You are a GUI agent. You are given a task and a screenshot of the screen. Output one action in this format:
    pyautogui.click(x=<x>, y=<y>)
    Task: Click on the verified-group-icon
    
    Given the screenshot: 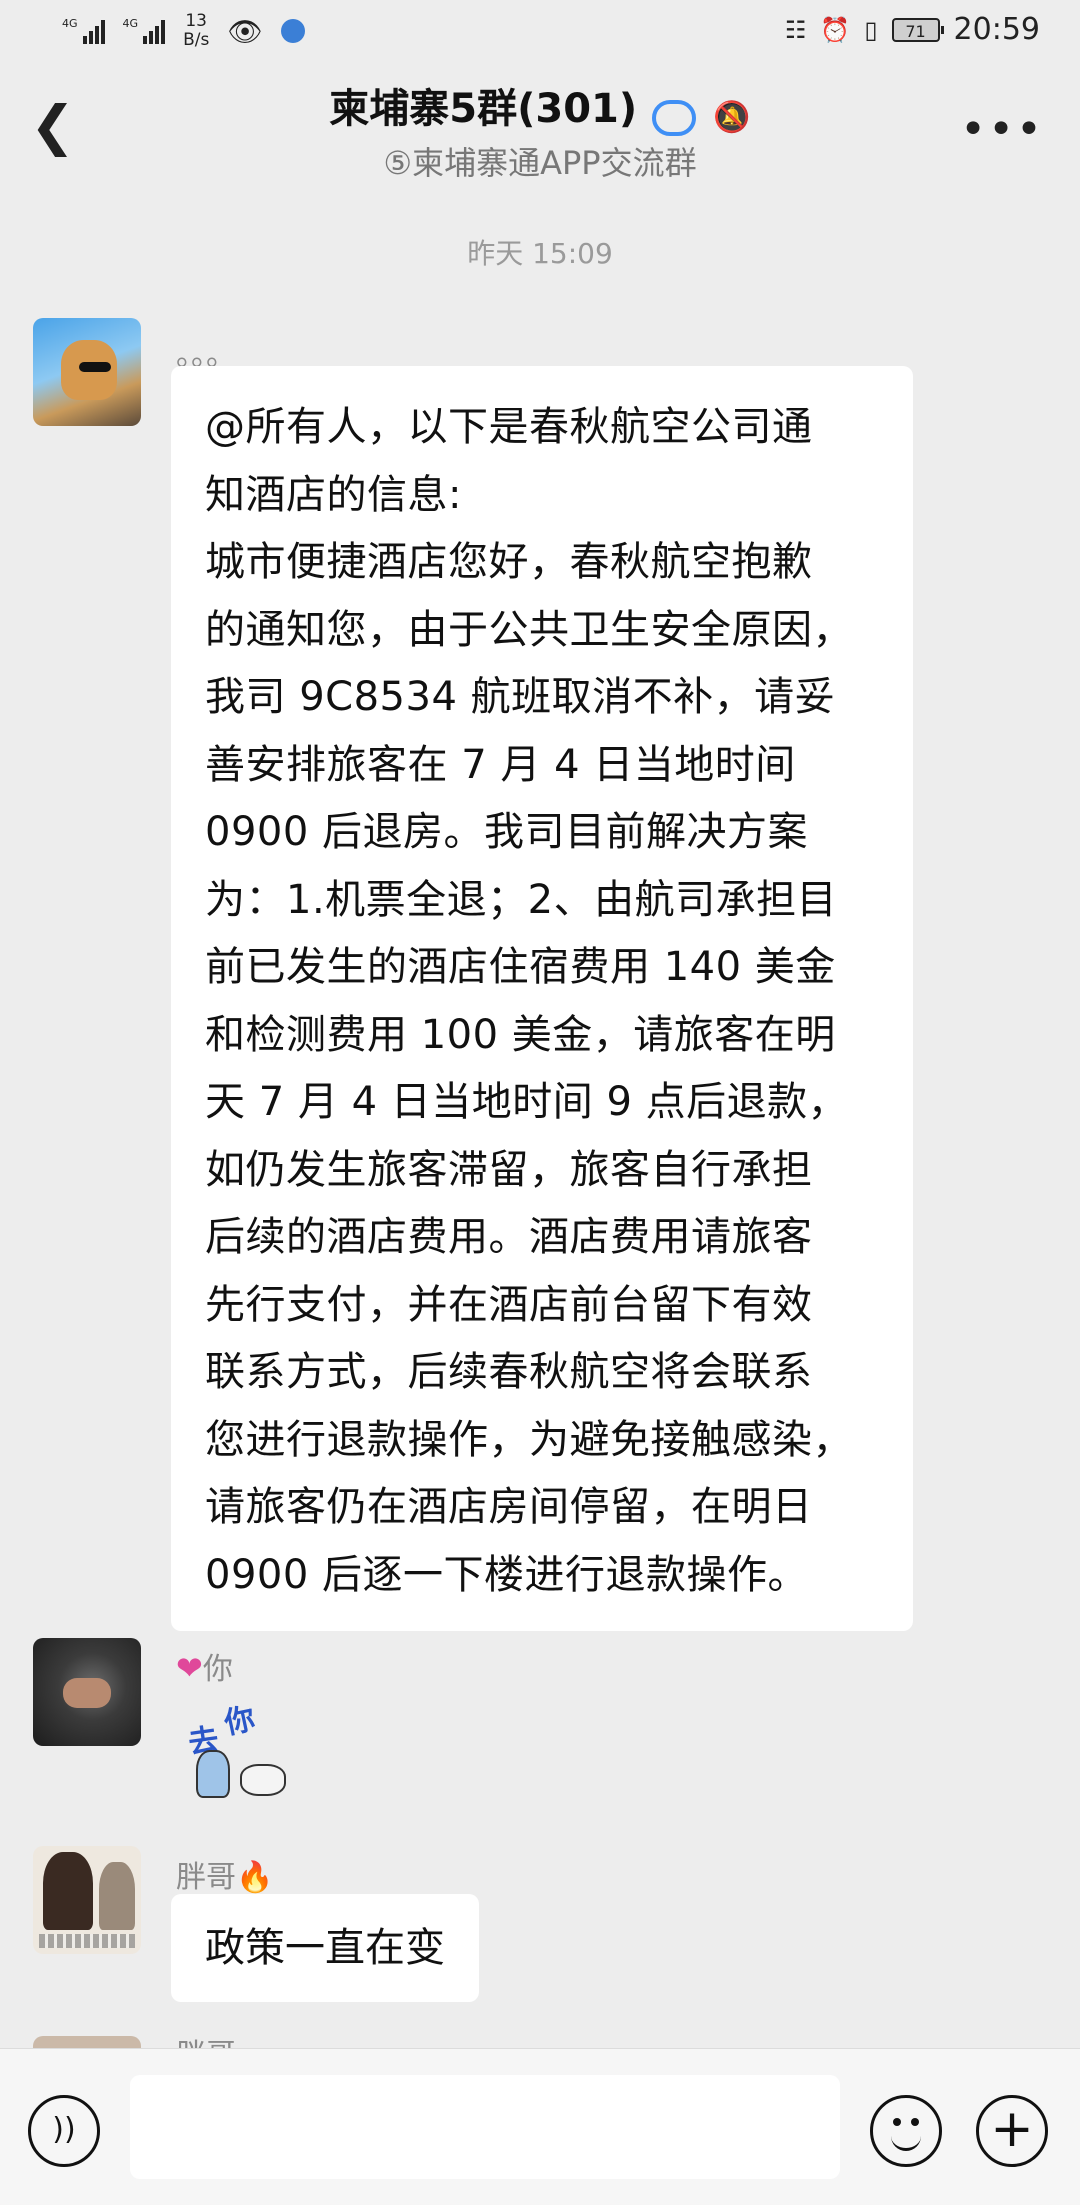 What is the action you would take?
    pyautogui.click(x=674, y=117)
    